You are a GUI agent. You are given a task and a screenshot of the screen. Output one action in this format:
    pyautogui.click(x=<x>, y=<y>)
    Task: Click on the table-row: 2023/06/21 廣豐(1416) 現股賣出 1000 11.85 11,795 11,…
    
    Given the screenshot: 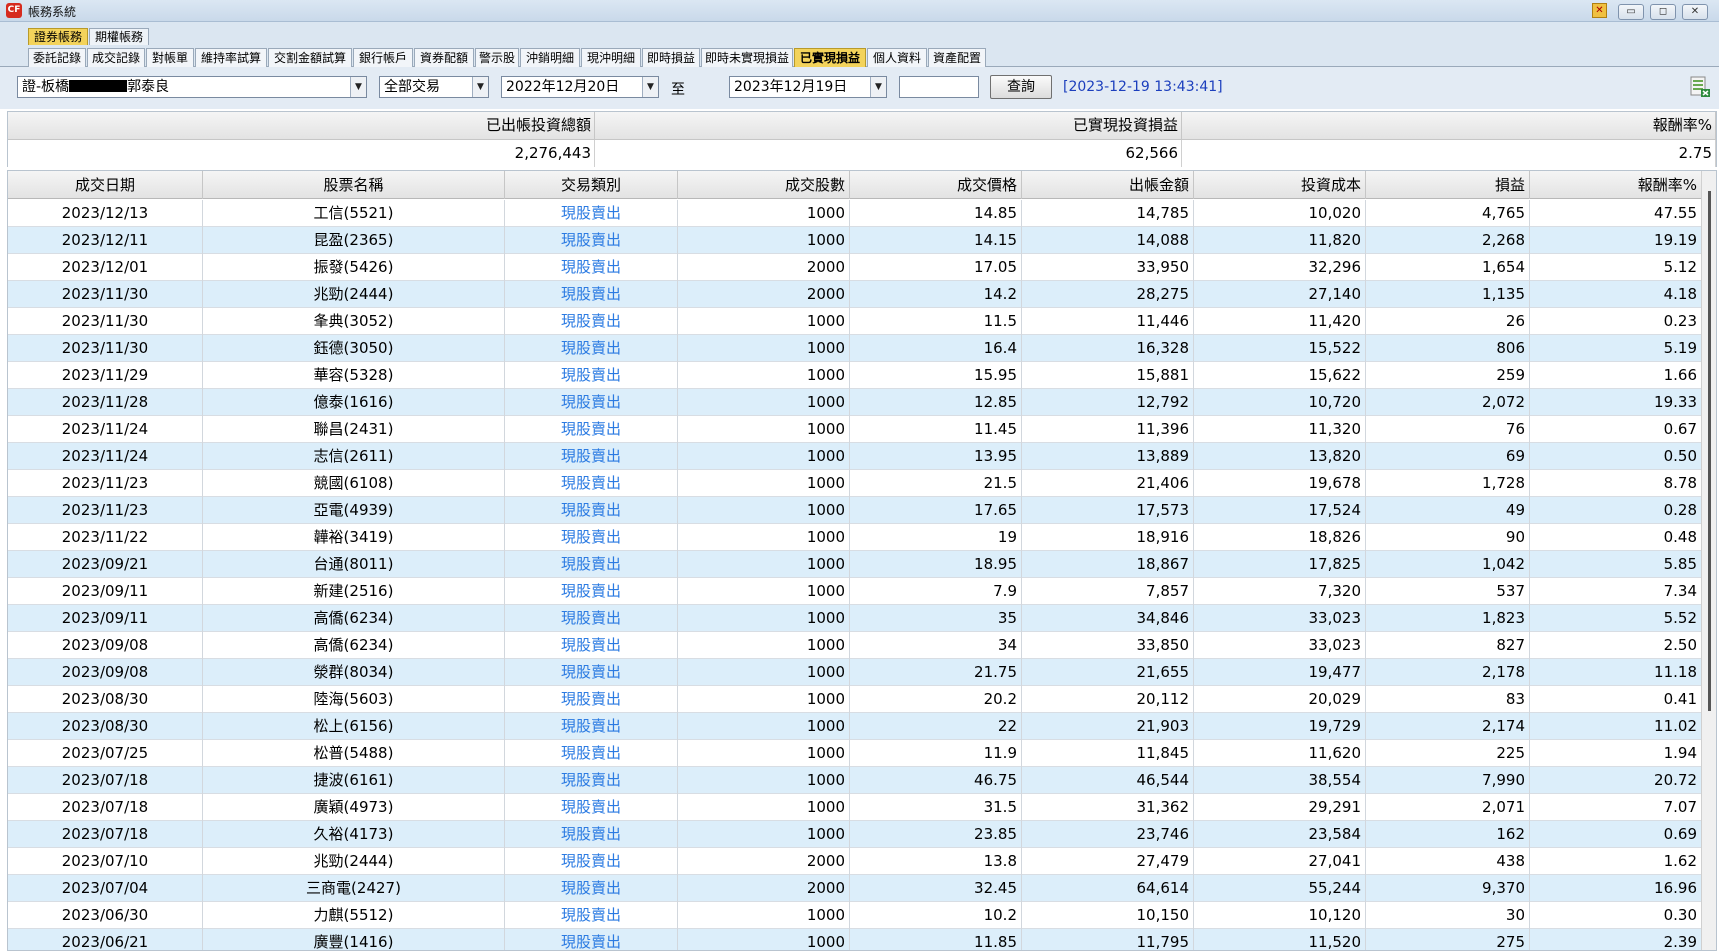 What is the action you would take?
    pyautogui.click(x=855, y=939)
    